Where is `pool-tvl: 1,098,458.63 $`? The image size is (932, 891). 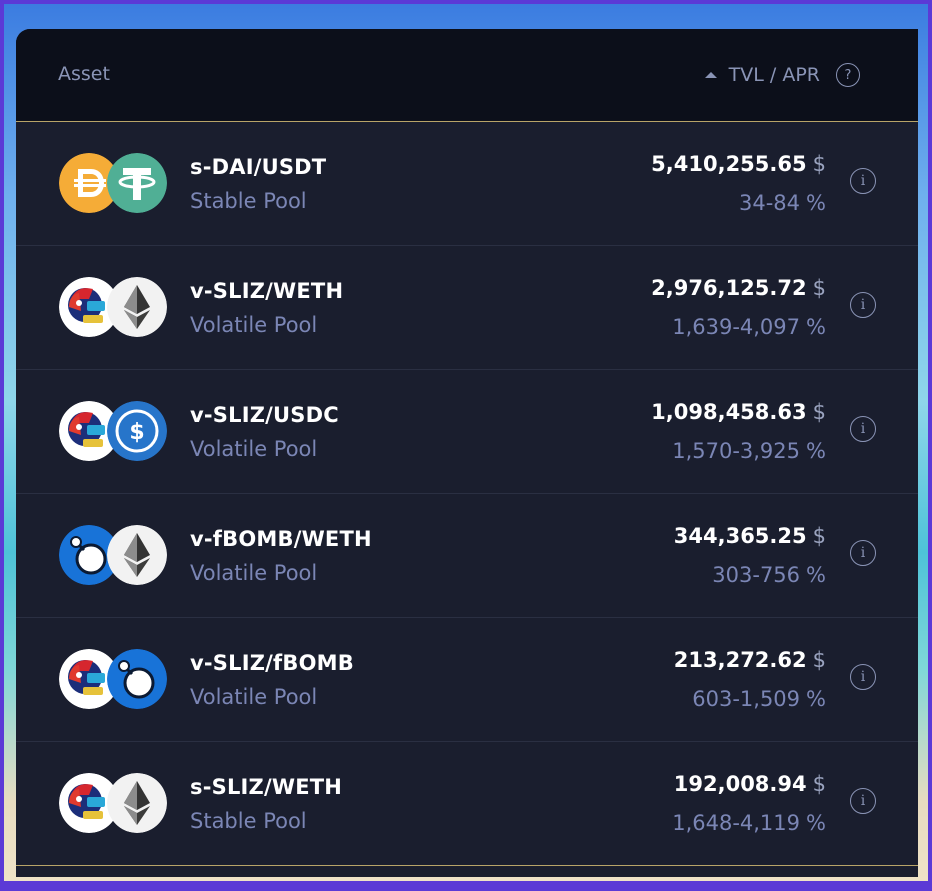
pool-tvl: 1,098,458.63 $ is located at coordinates (738, 412).